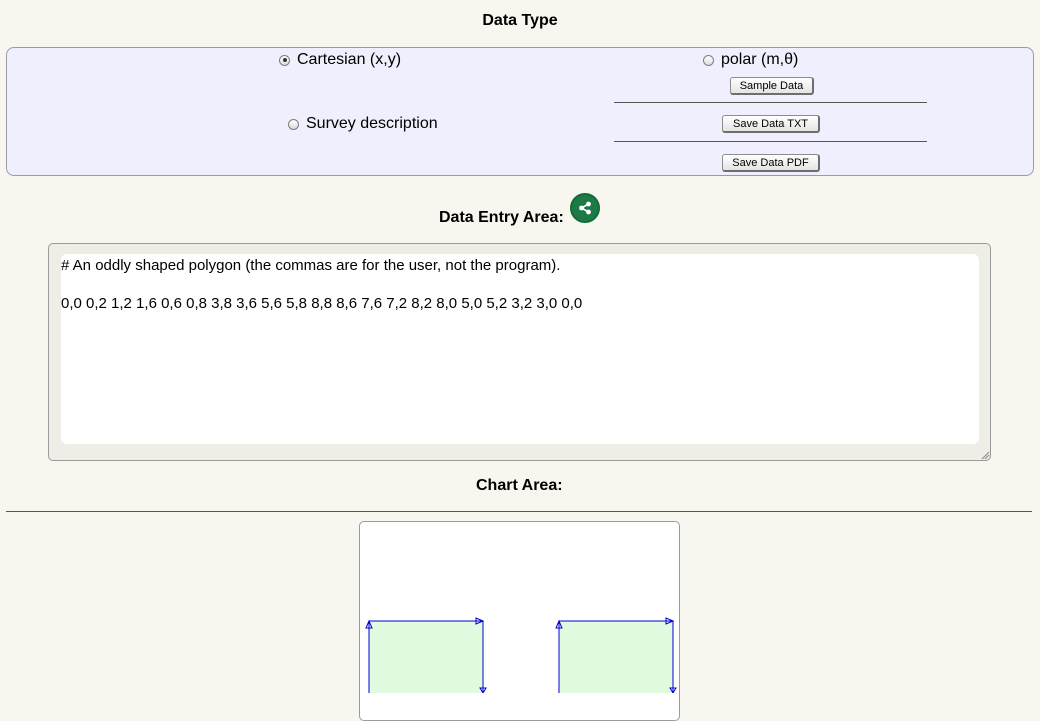 The width and height of the screenshot is (1040, 721). Describe the element at coordinates (519, 485) in the screenshot. I see `chart-area-title: Chart Area:` at that location.